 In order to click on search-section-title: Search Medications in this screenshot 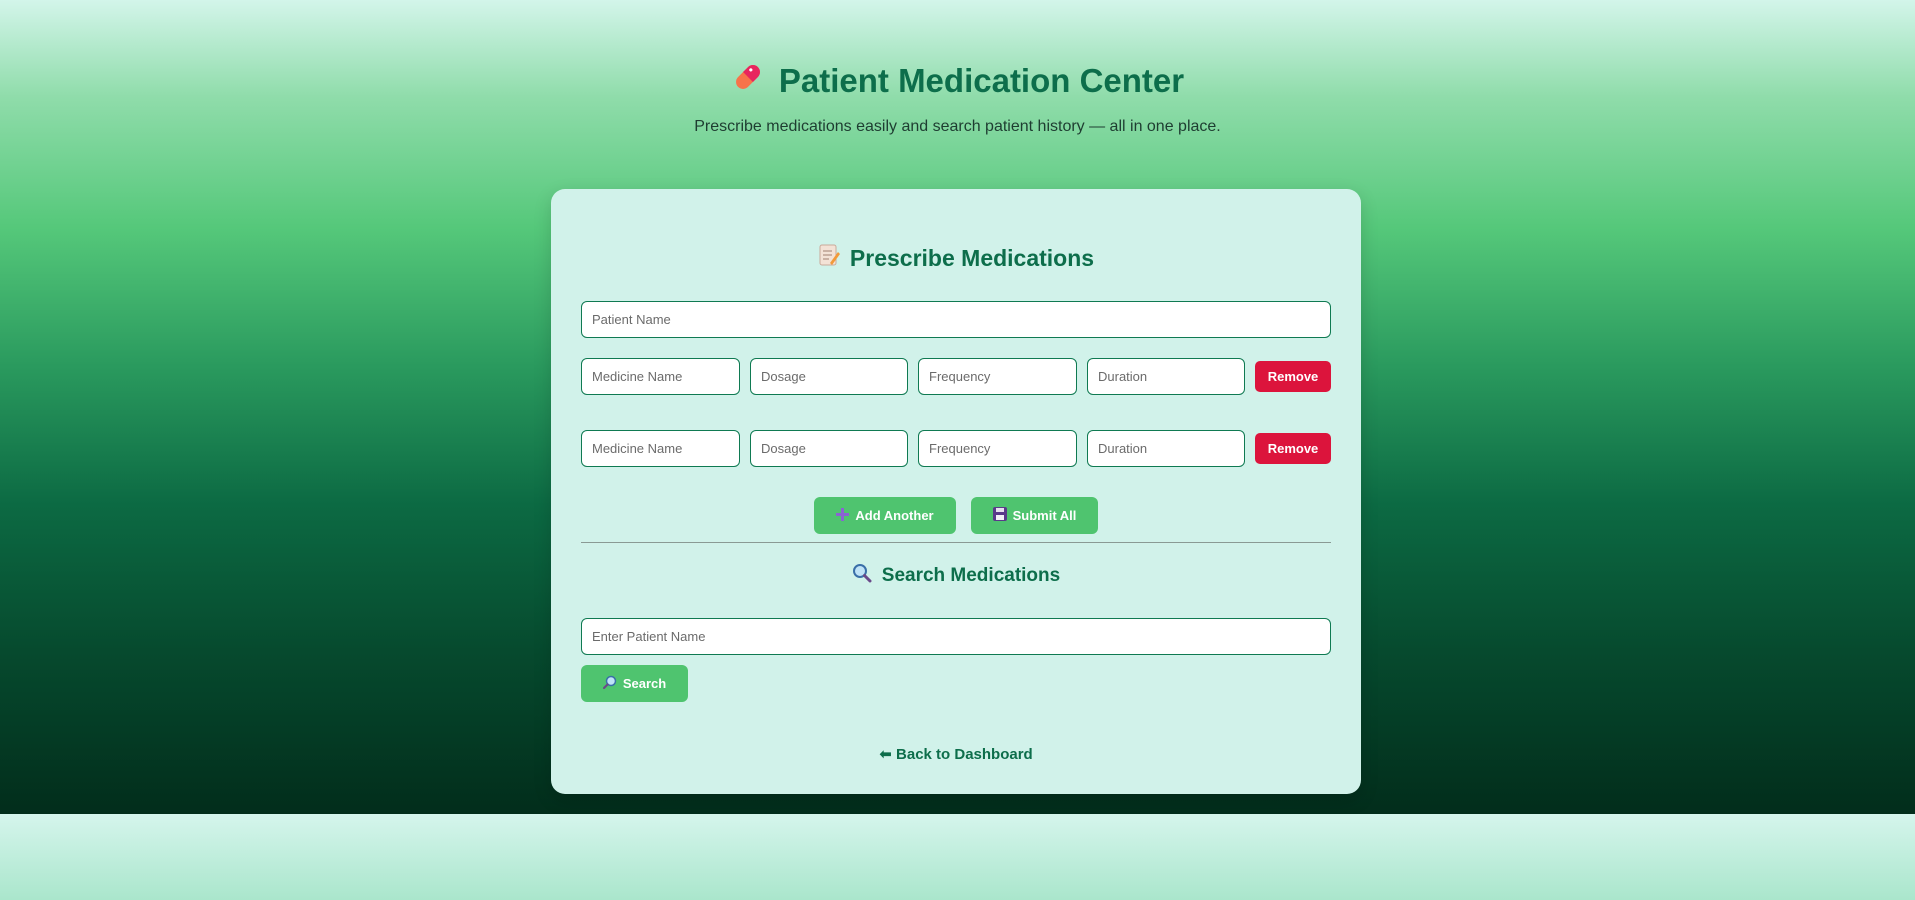, I will do `click(956, 576)`.